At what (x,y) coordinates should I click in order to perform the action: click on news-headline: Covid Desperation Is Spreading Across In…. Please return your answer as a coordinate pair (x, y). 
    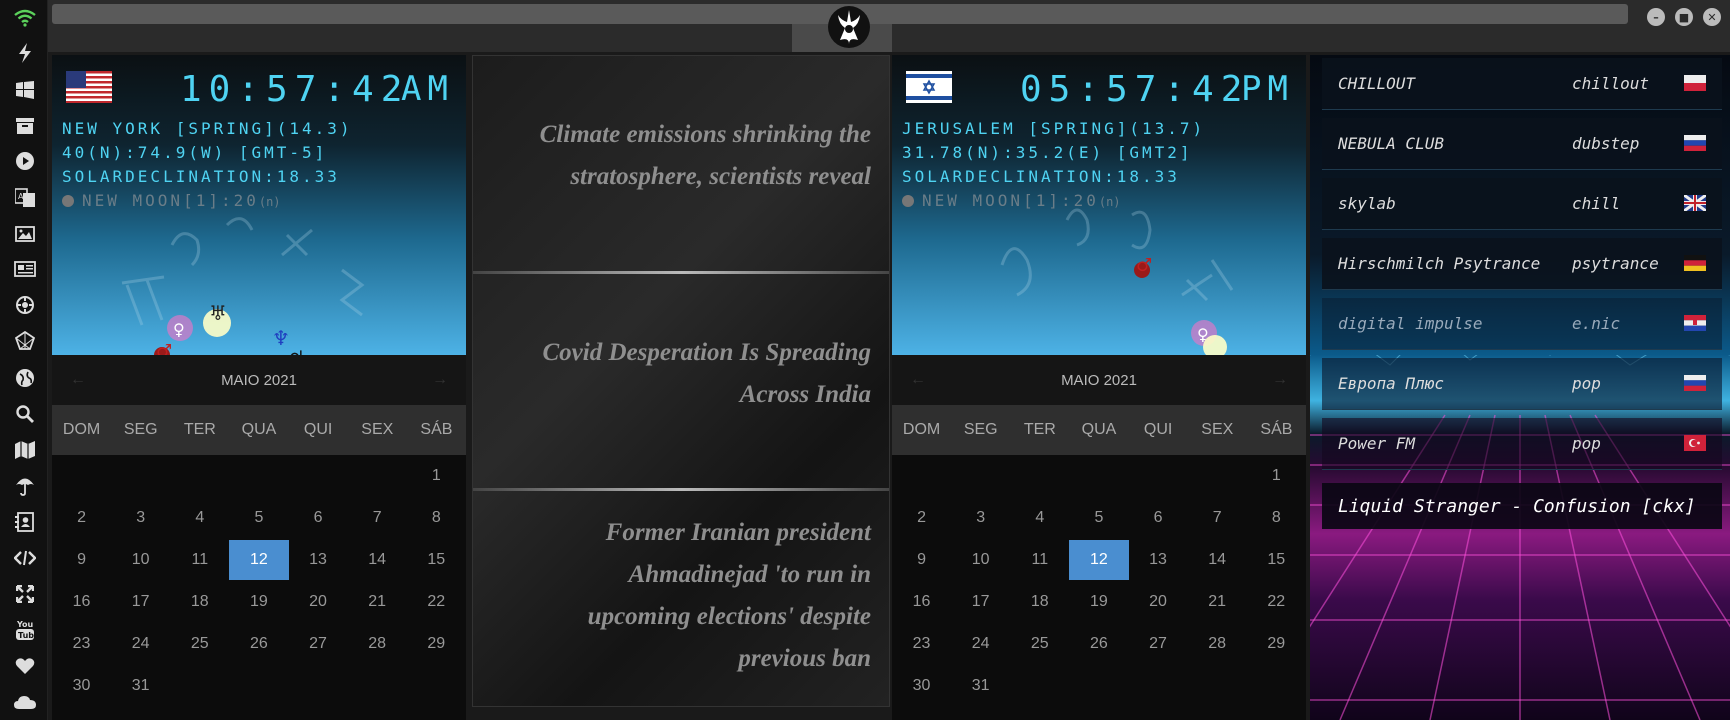
    Looking at the image, I should click on (681, 374).